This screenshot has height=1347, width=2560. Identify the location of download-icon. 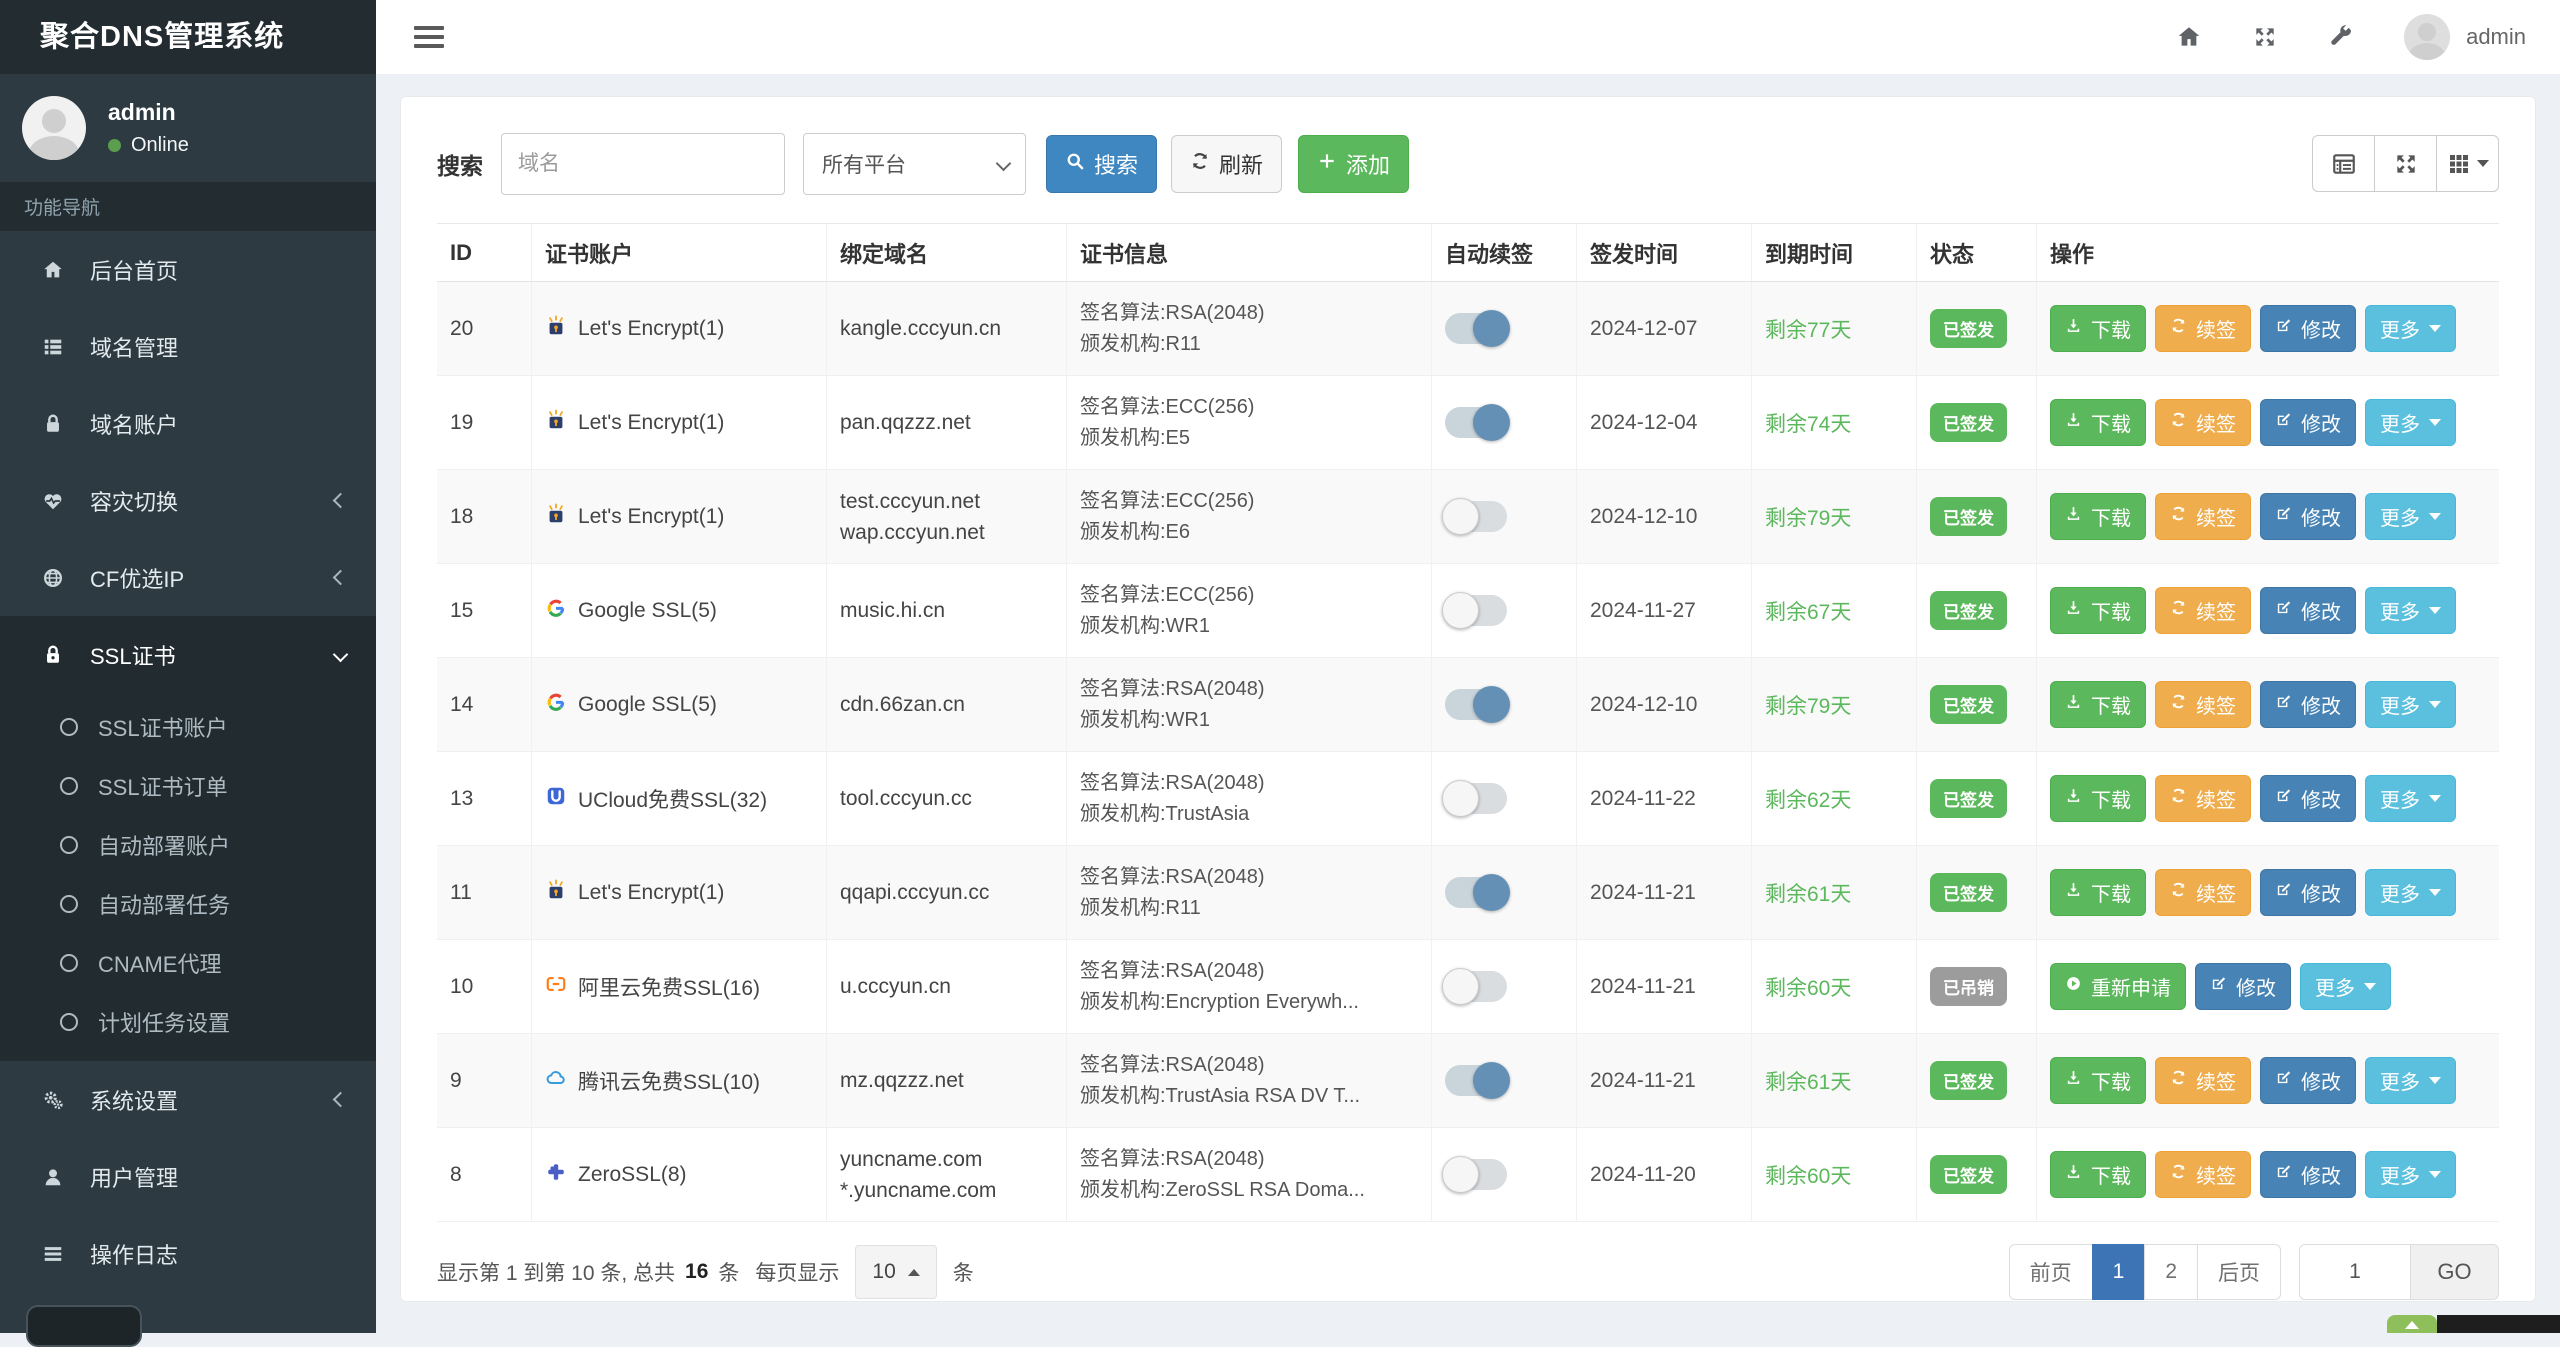
(2073, 892).